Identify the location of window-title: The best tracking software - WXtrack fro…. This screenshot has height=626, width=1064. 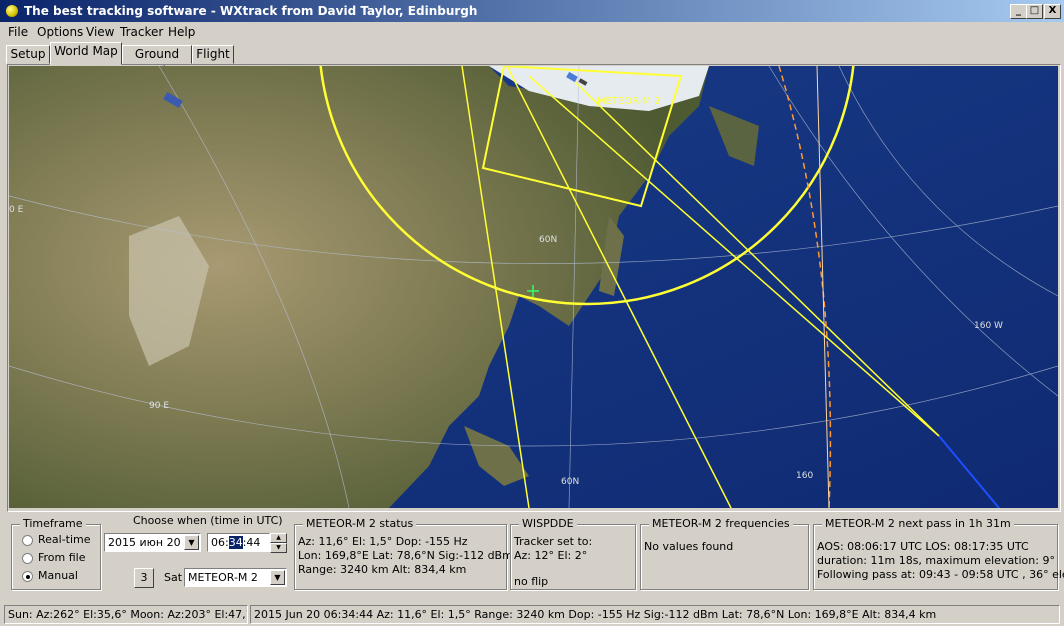
(251, 11).